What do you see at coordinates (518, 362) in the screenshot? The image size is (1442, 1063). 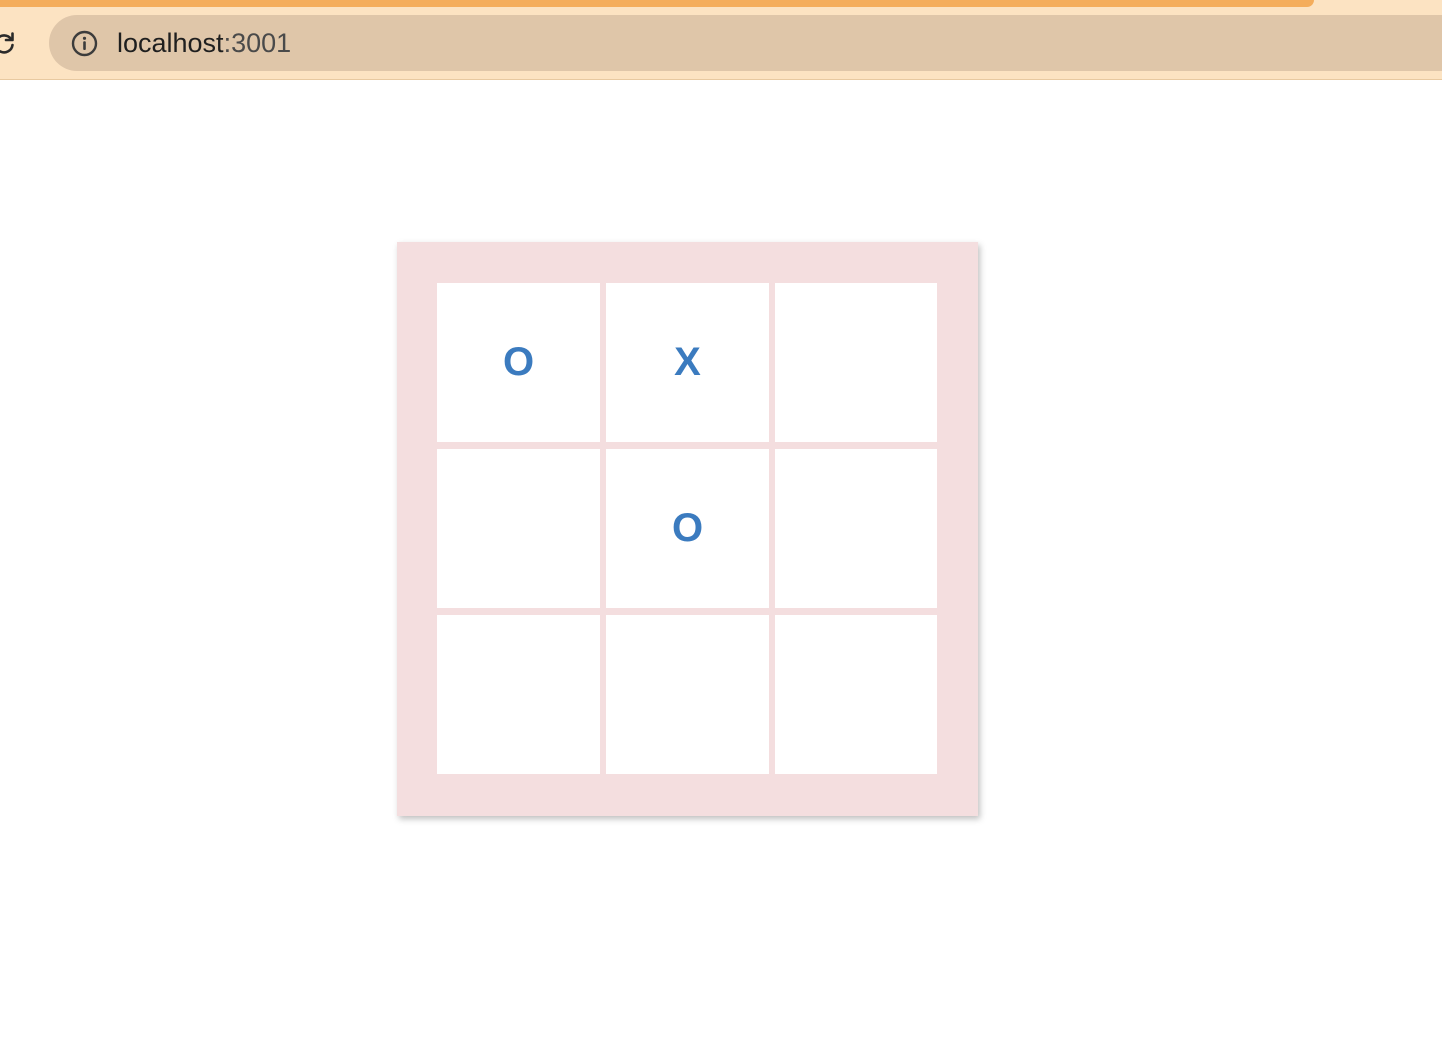 I see `board-cell-1: O` at bounding box center [518, 362].